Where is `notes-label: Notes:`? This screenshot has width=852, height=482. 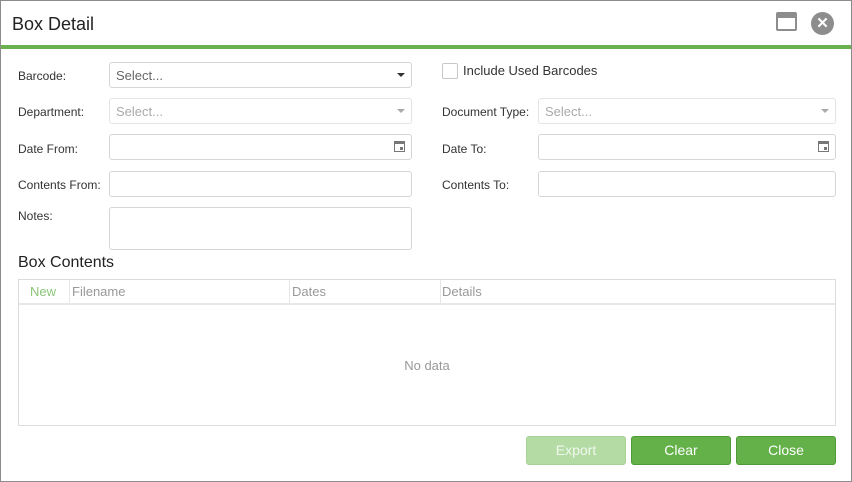 notes-label: Notes: is located at coordinates (35, 216).